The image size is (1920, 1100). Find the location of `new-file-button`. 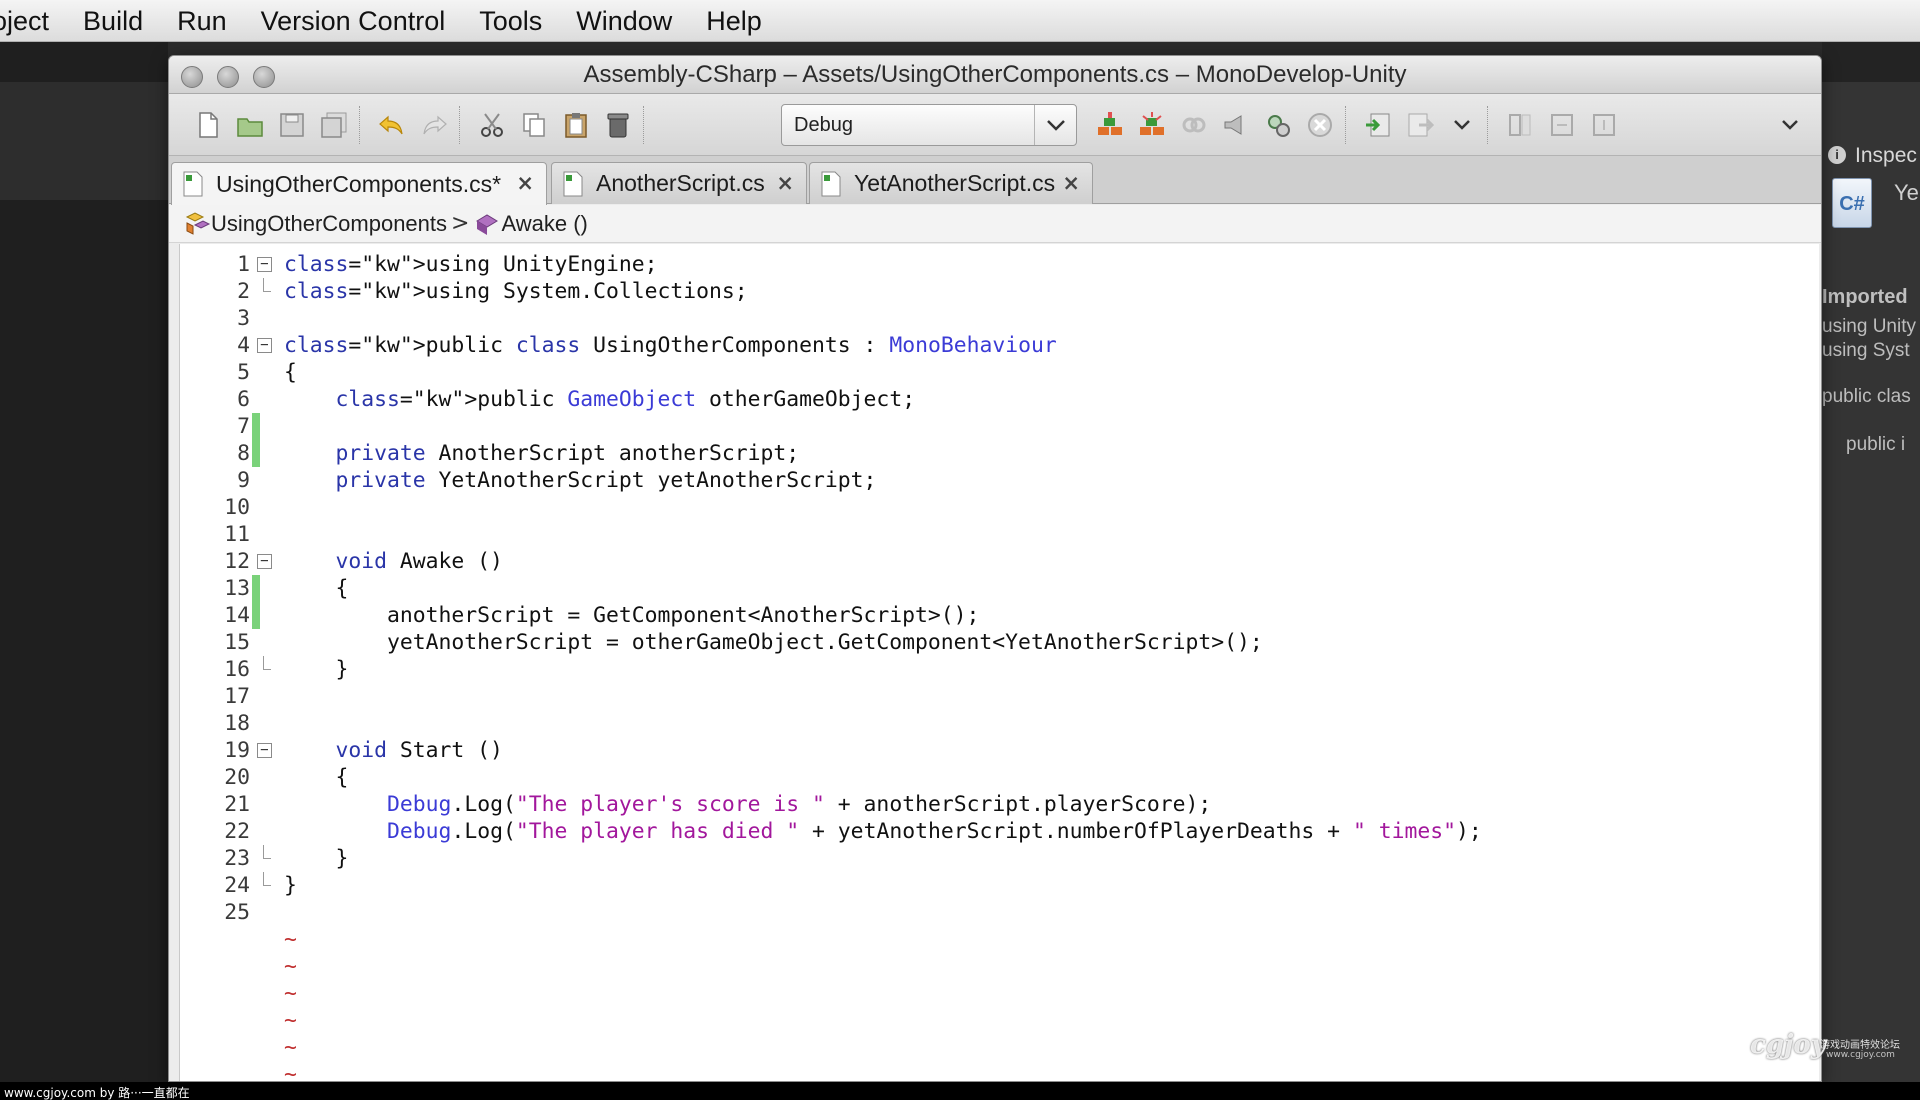

new-file-button is located at coordinates (208, 125).